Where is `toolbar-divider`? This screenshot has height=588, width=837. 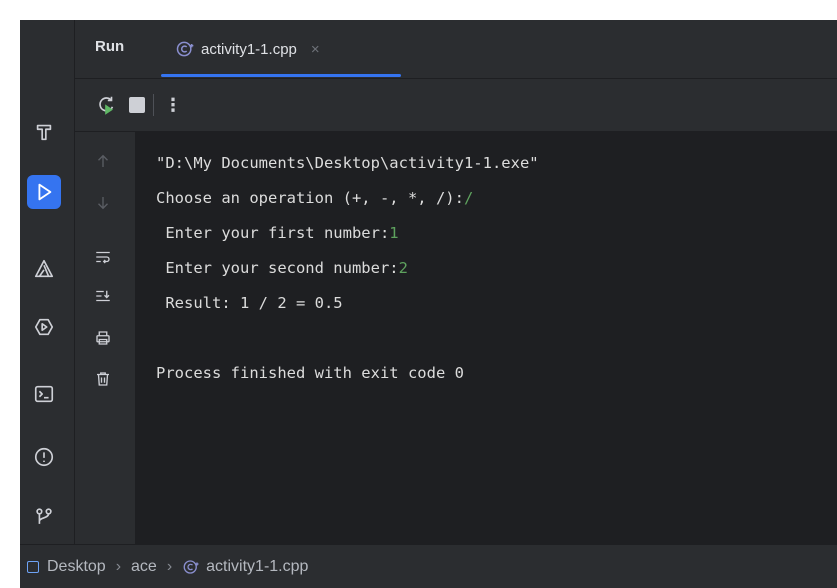
toolbar-divider is located at coordinates (153, 105).